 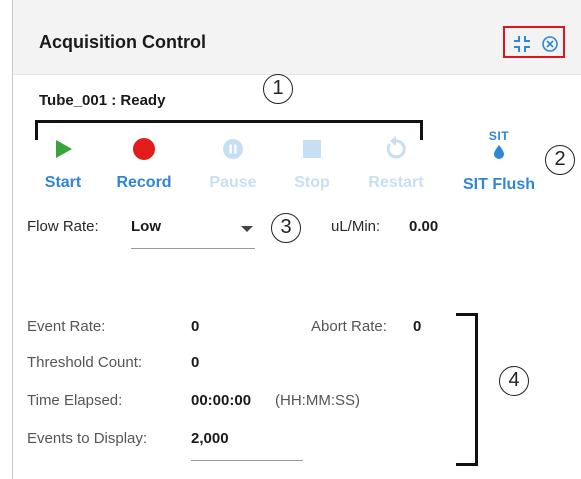 I want to click on flow-rate-value: Low, so click(x=146, y=226).